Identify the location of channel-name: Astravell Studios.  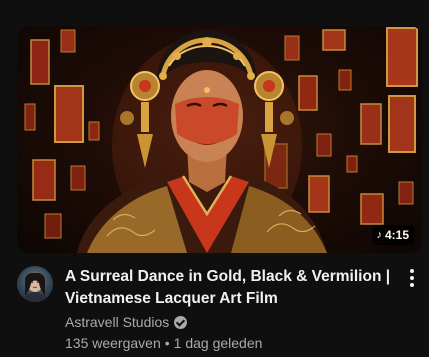
(117, 322).